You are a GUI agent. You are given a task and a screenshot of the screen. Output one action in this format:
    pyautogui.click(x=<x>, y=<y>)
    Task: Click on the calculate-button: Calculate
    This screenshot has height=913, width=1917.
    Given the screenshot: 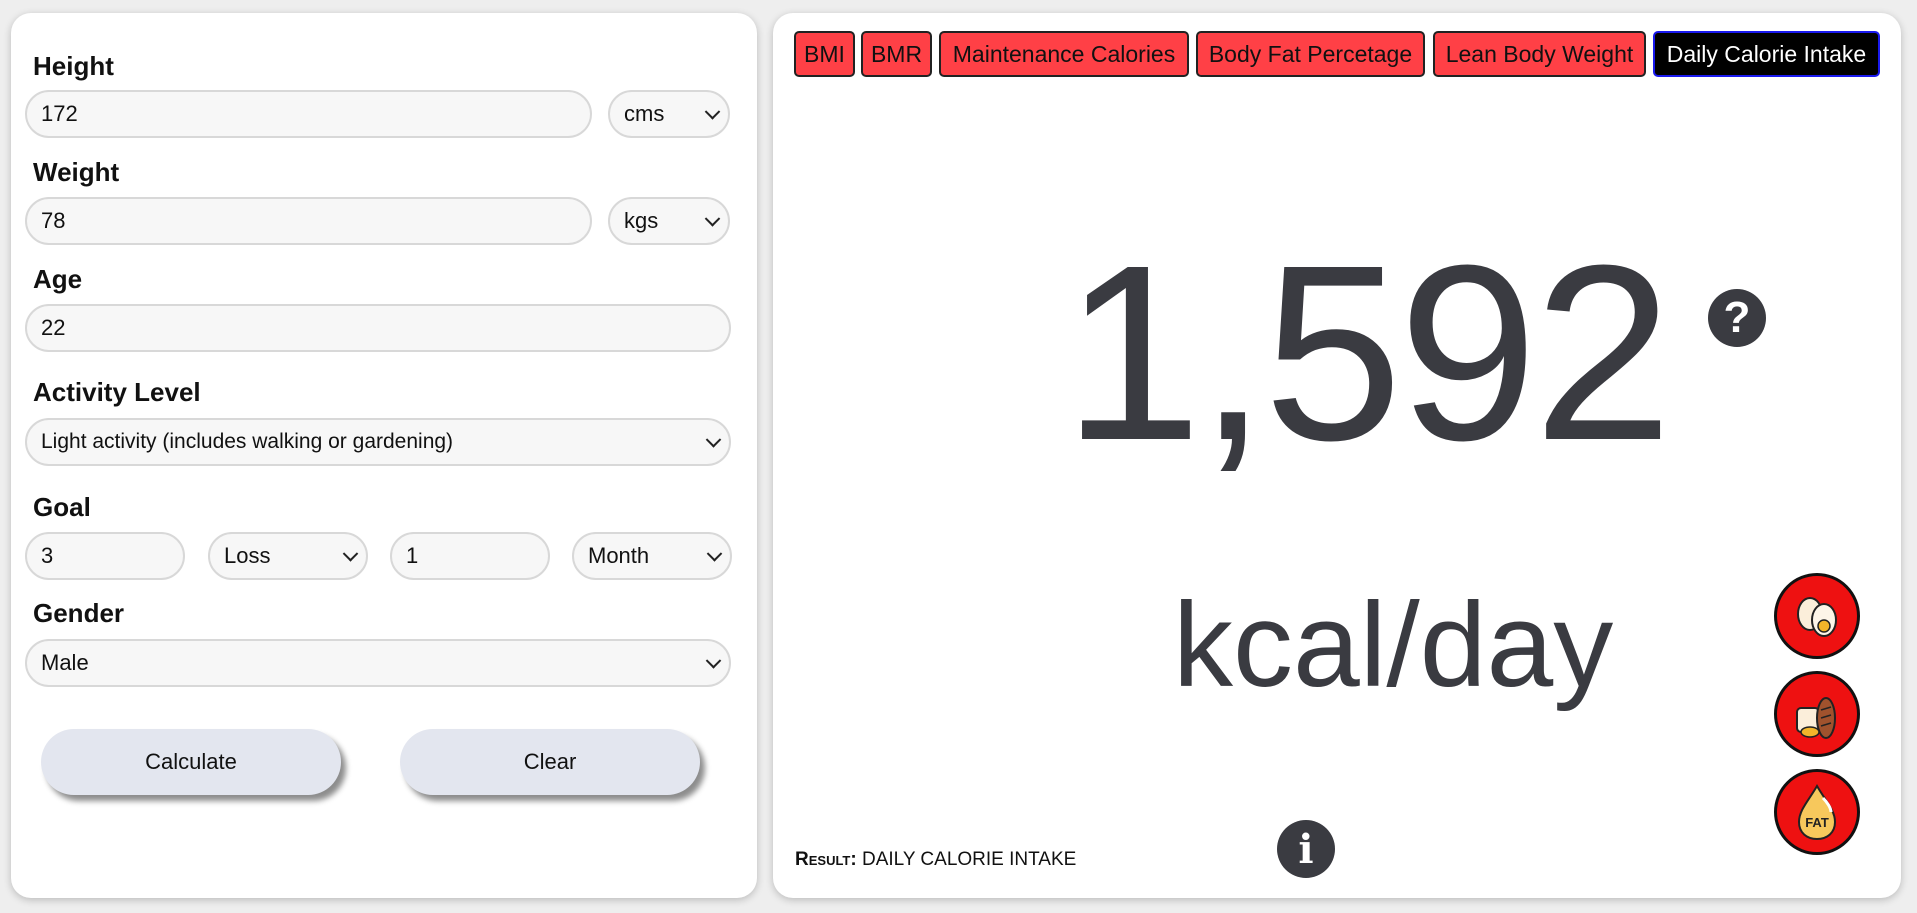 What is the action you would take?
    pyautogui.click(x=191, y=762)
    